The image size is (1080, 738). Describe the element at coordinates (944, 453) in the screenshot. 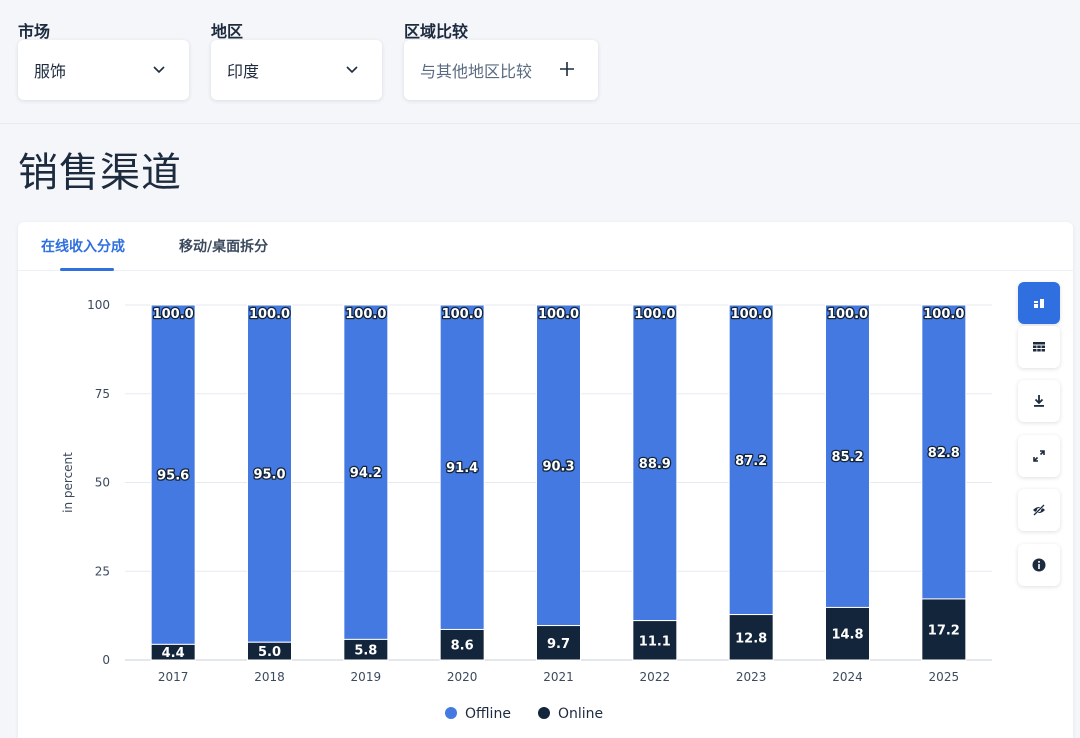

I see `data-label-offline: 82.8` at that location.